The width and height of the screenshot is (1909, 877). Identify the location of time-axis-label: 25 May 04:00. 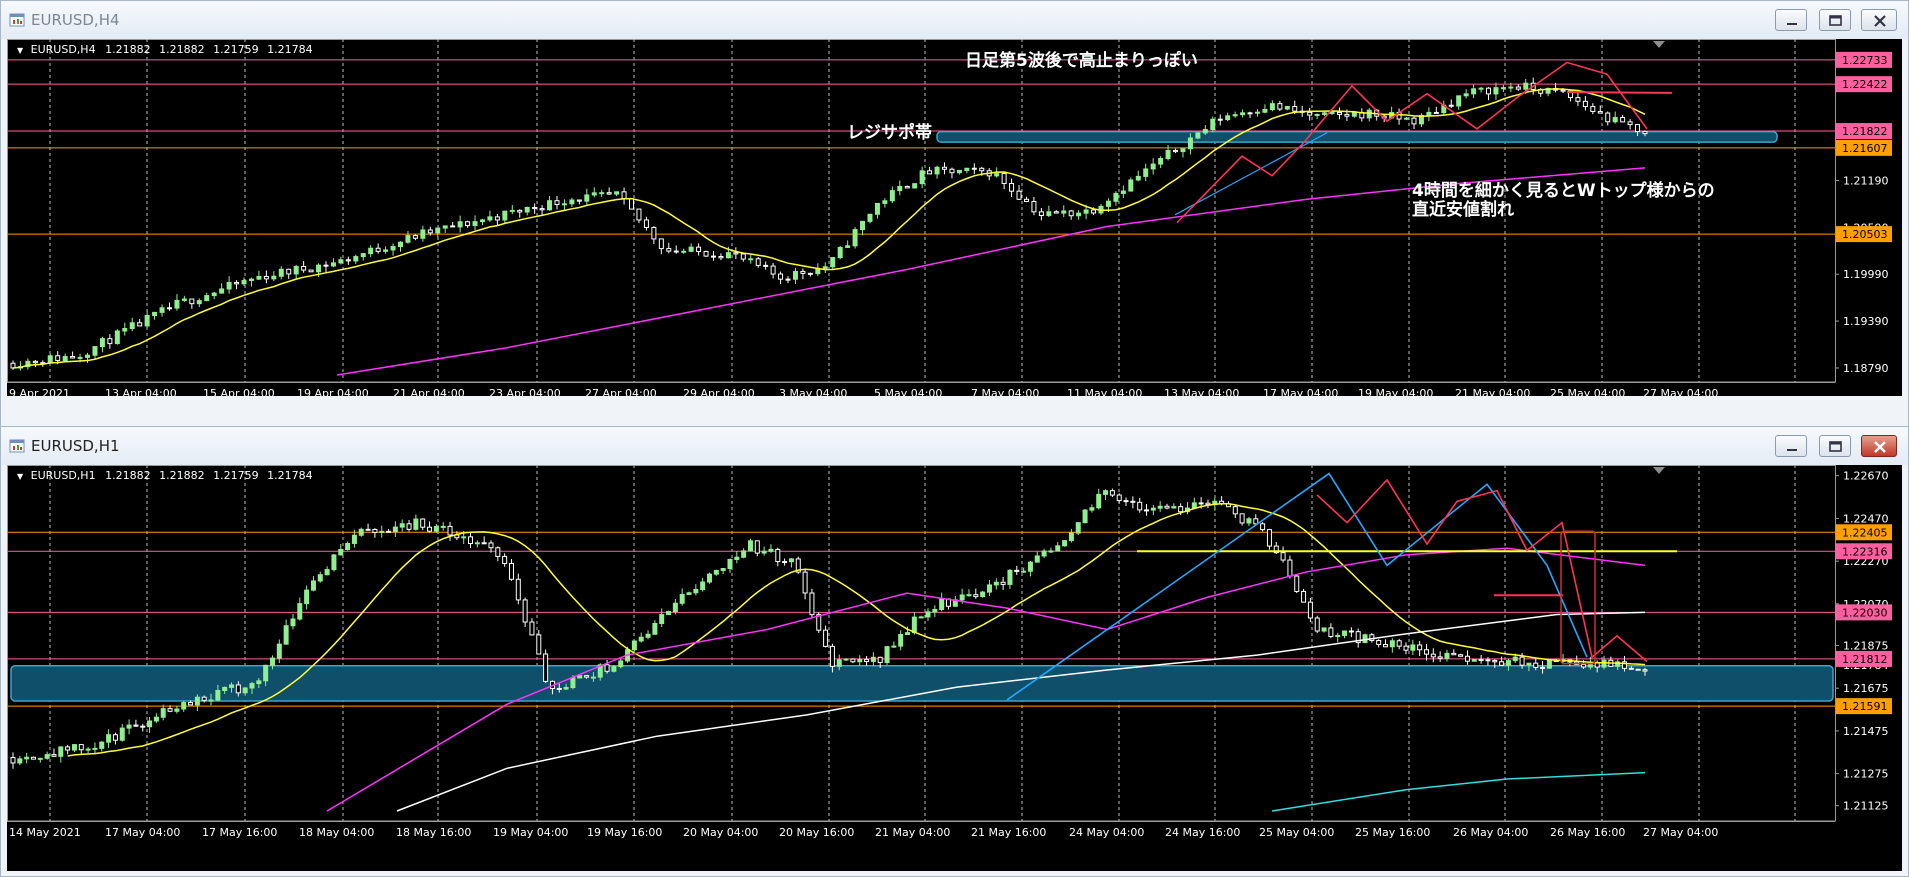
(1587, 391).